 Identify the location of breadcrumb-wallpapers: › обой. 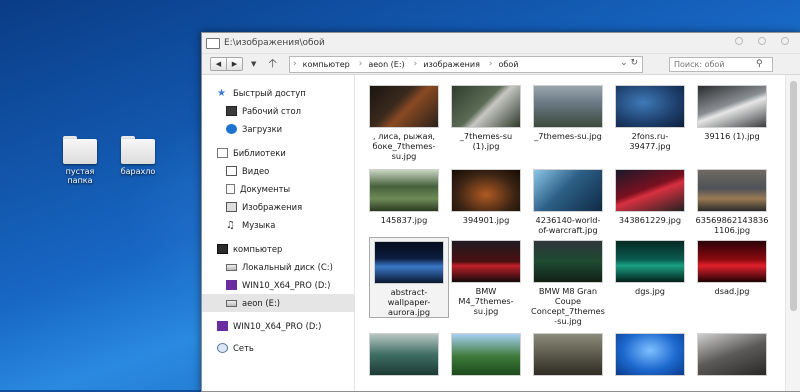
(505, 64).